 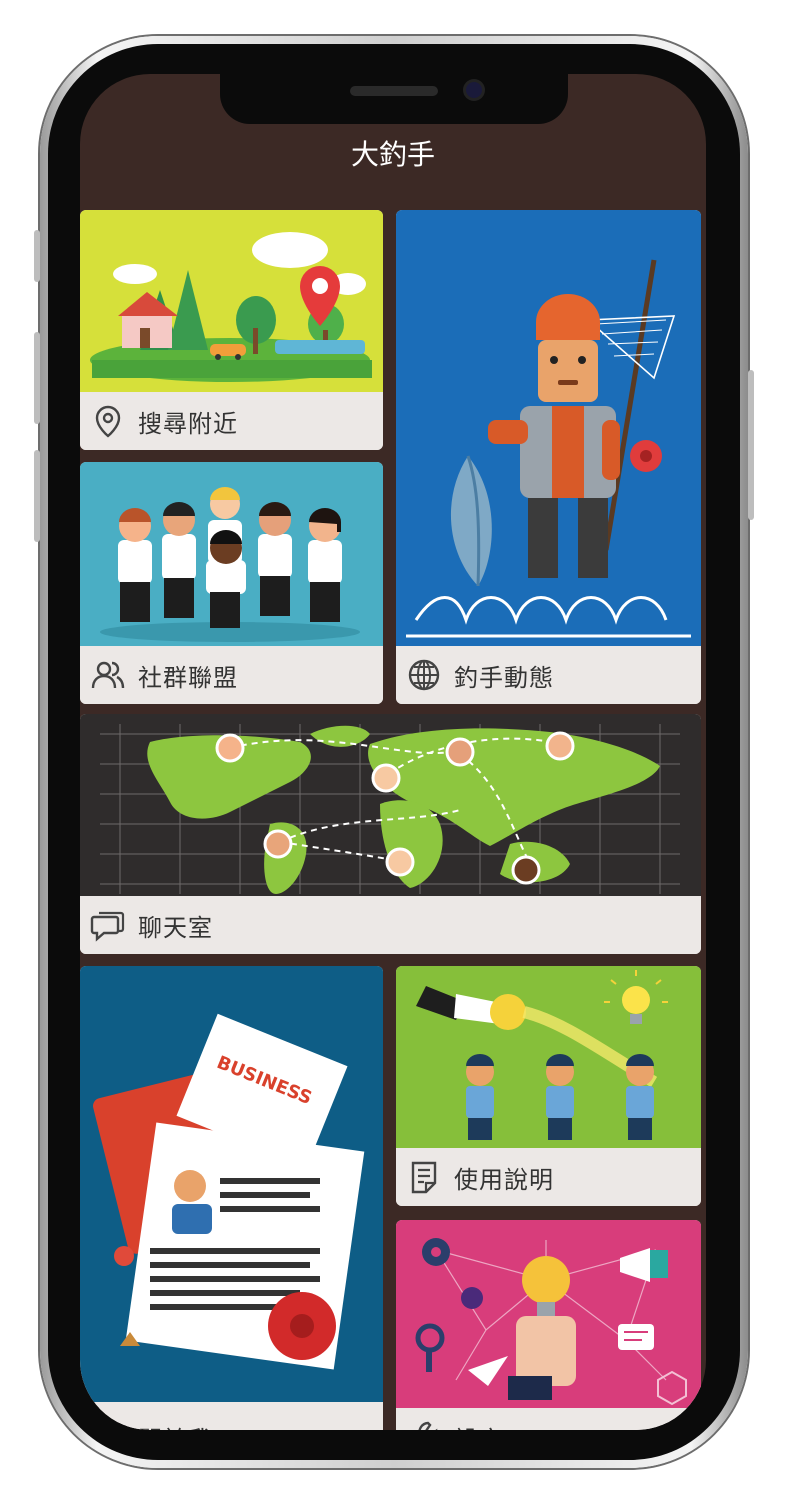 I want to click on settings-illustration, so click(x=548, y=1314).